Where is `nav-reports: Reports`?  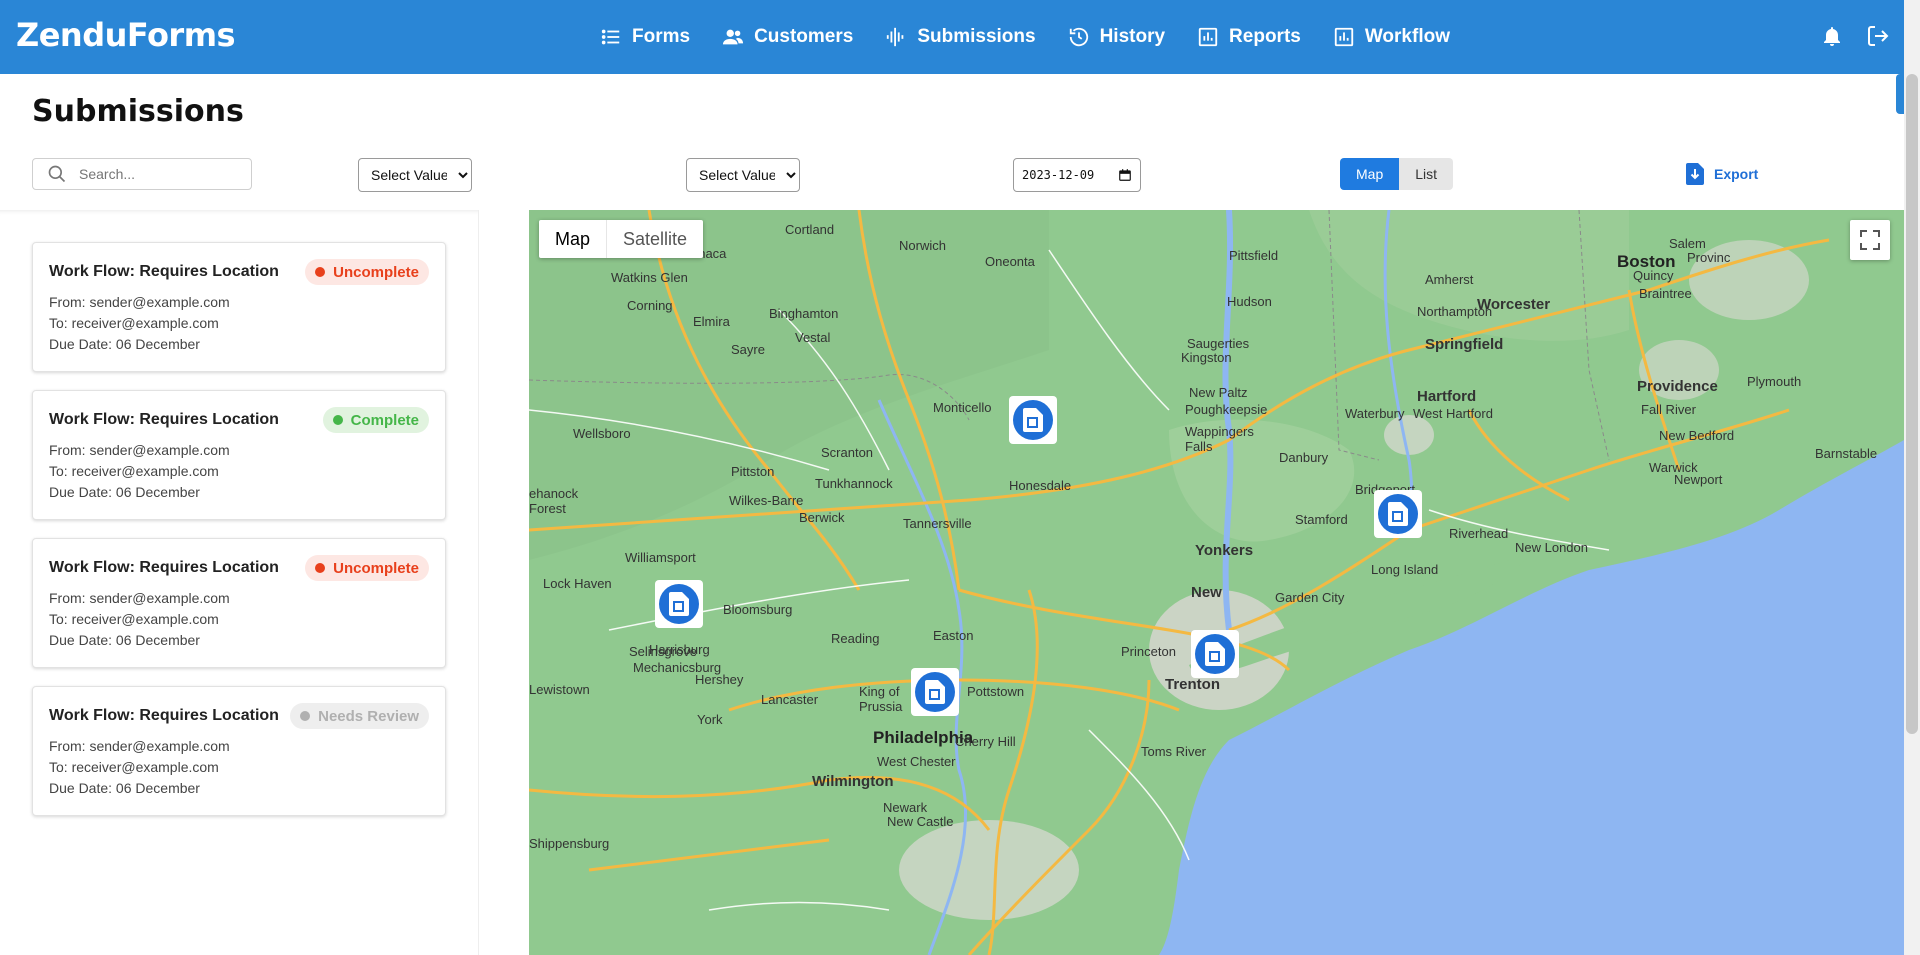
nav-reports: Reports is located at coordinates (1249, 37).